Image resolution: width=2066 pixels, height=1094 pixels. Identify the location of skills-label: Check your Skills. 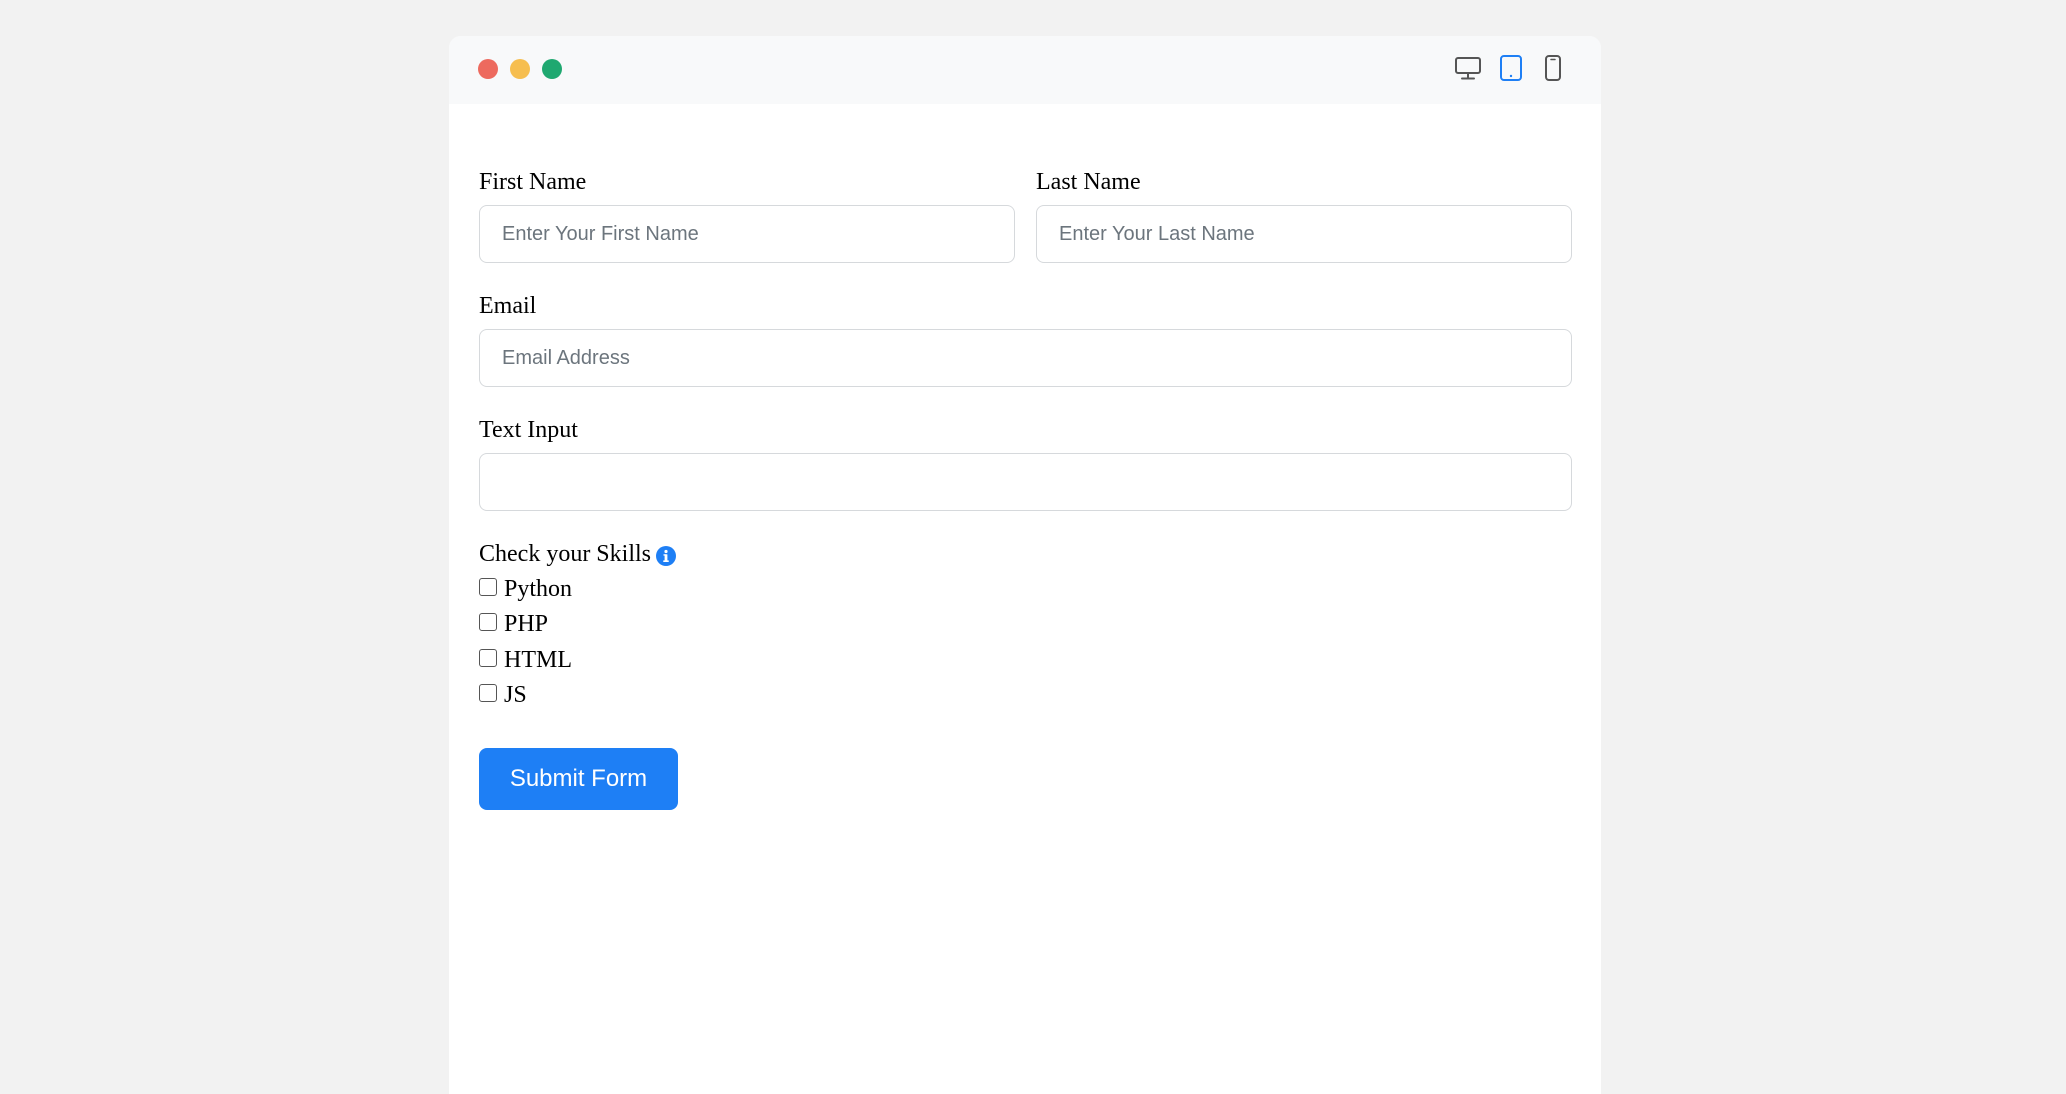
(577, 554).